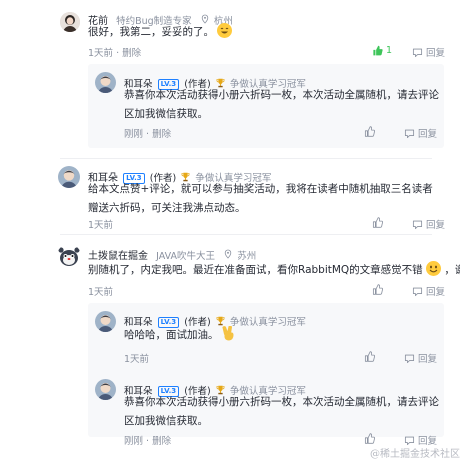 The height and width of the screenshot is (460, 460). I want to click on smile-emoji-icon, so click(225, 30).